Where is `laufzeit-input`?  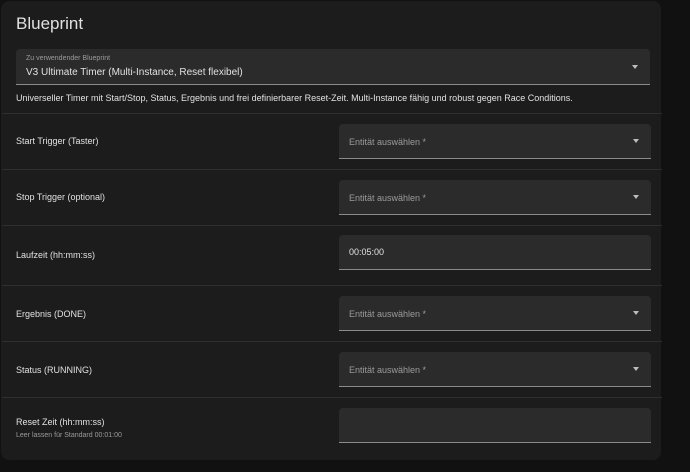 laufzeit-input is located at coordinates (495, 252).